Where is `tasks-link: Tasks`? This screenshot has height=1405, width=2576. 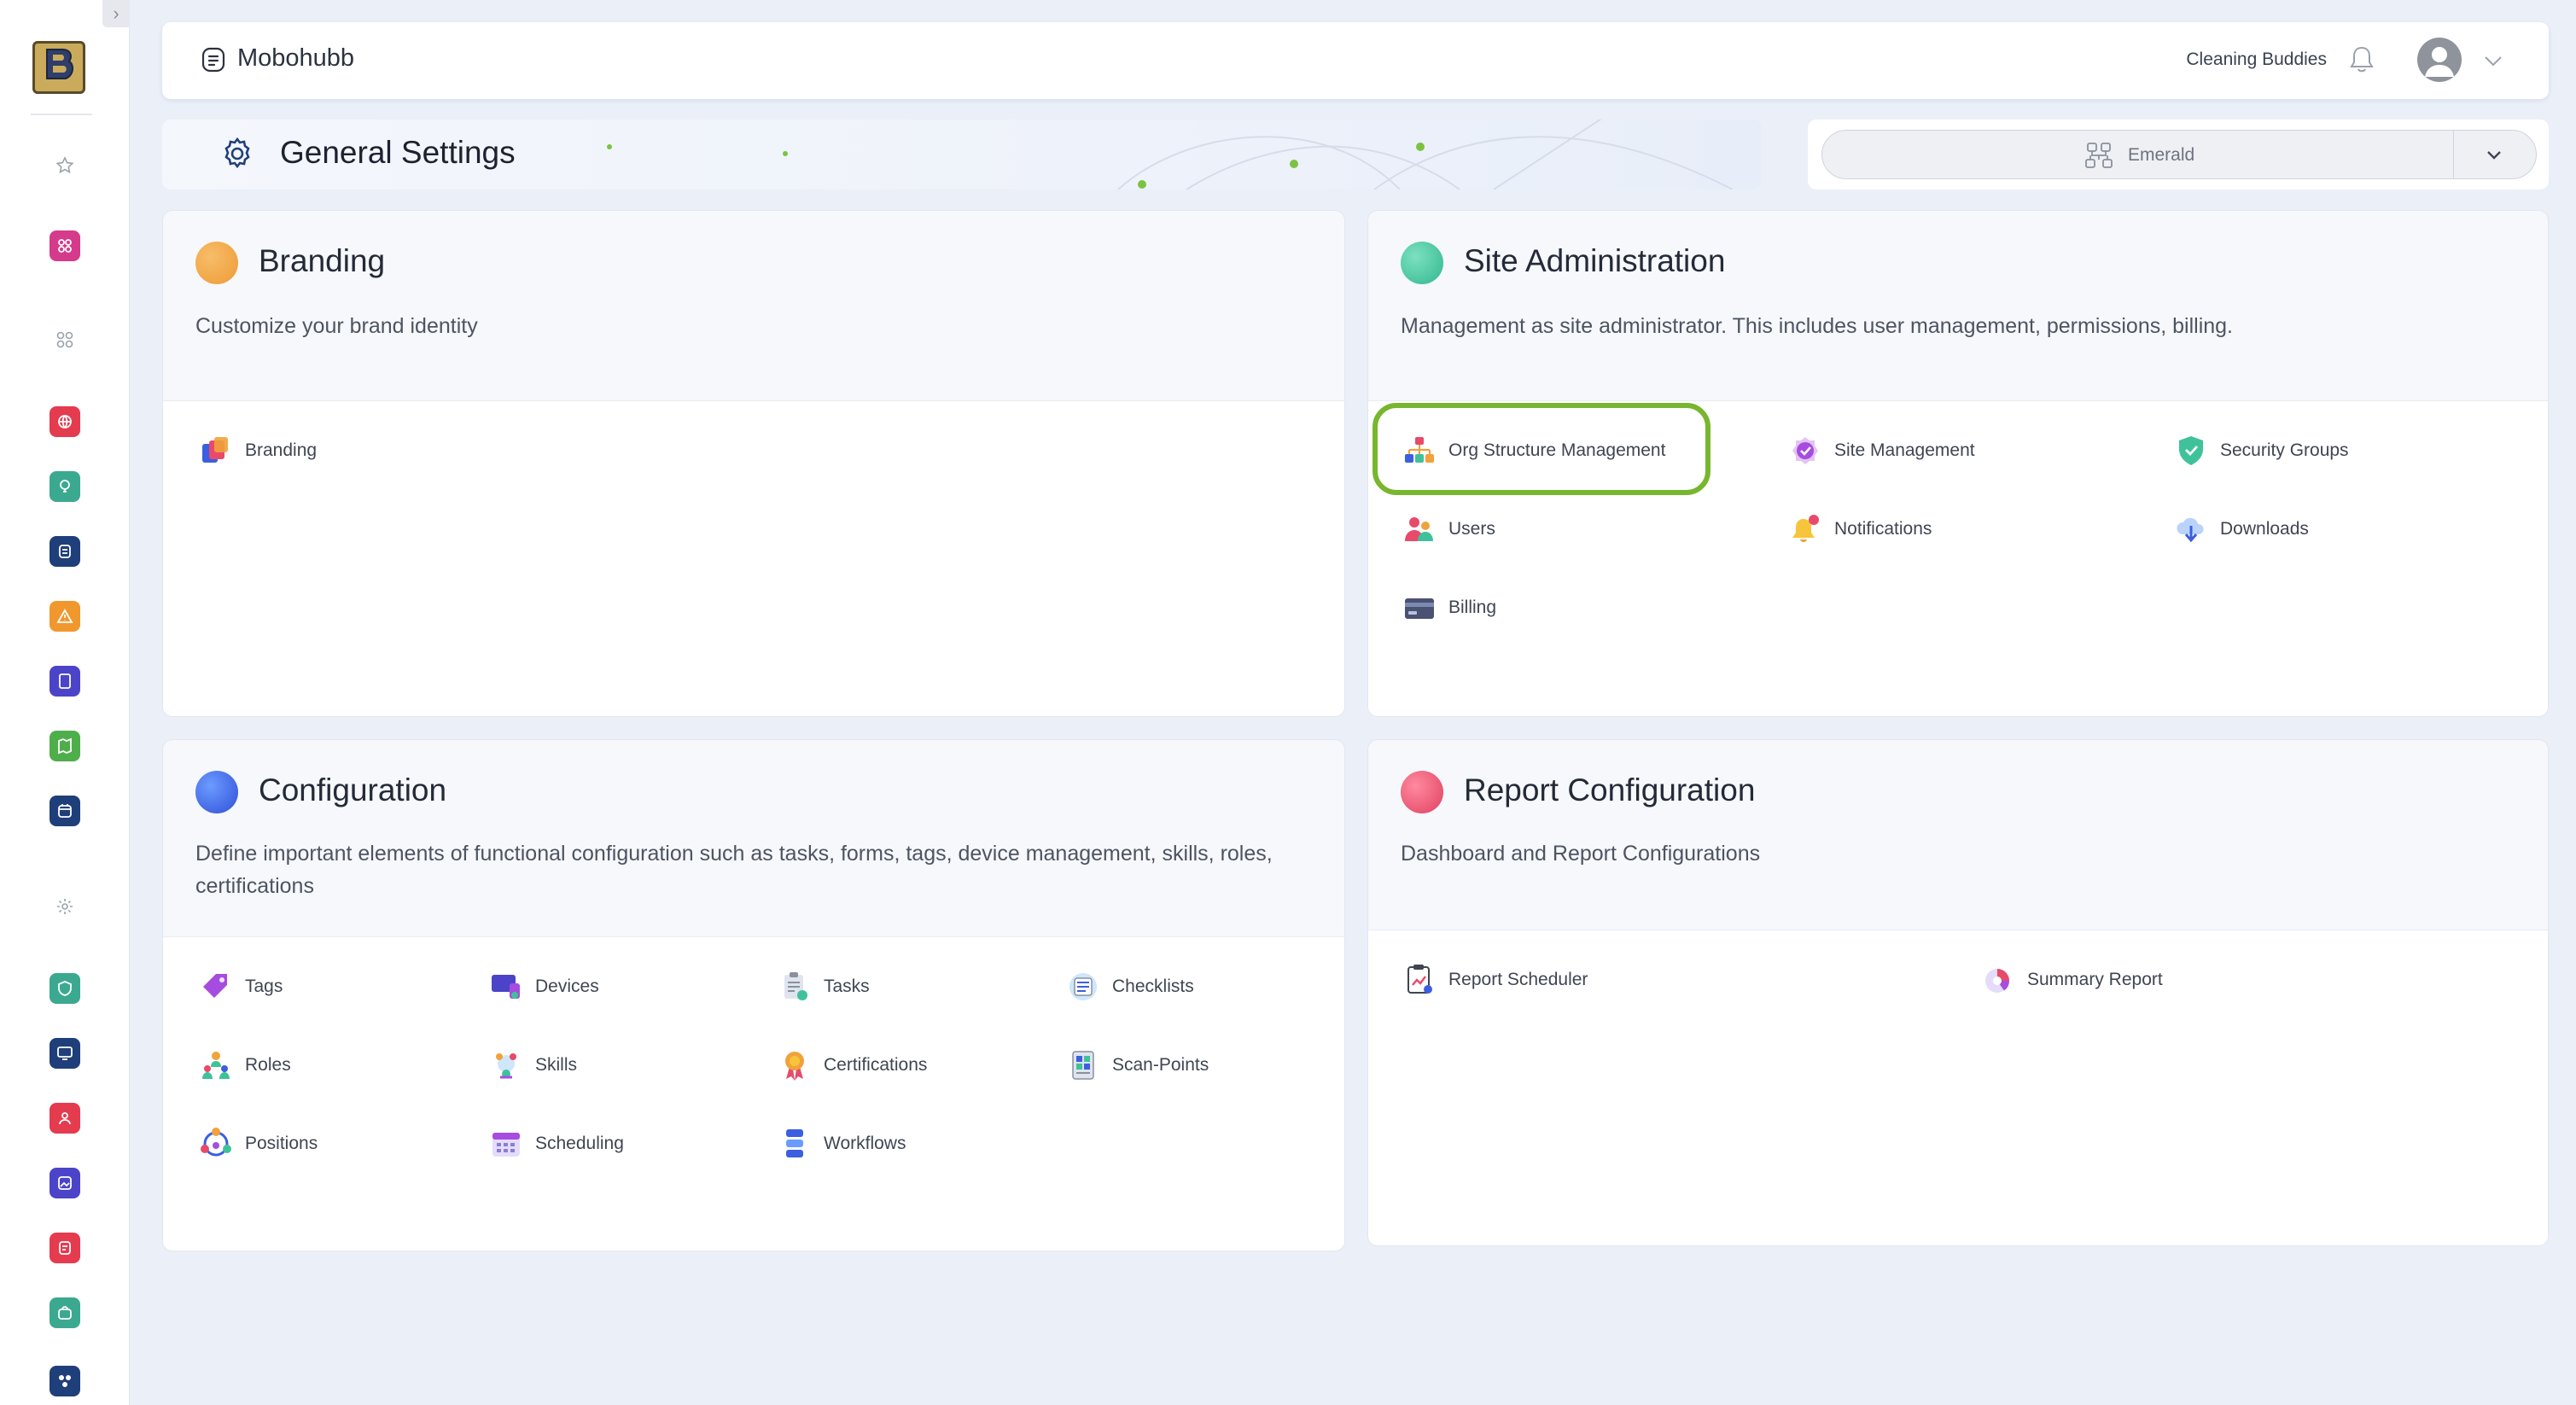 tasks-link: Tasks is located at coordinates (824, 987).